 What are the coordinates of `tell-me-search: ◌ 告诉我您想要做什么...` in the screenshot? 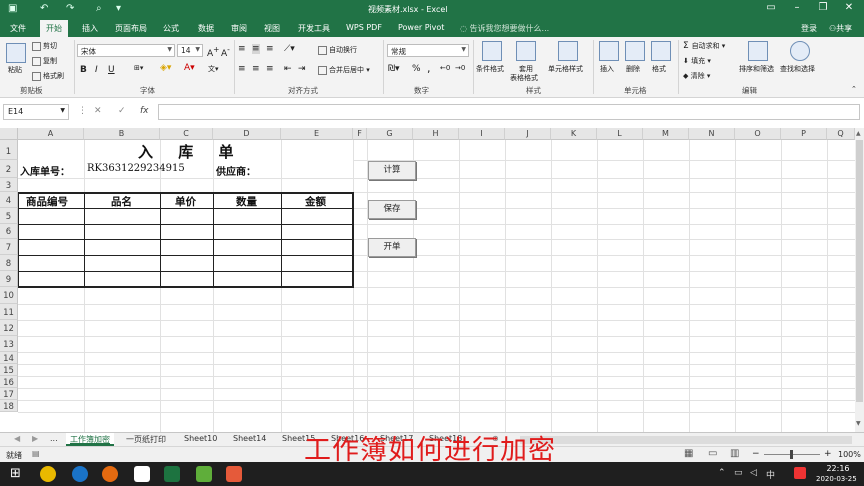 It's located at (504, 28).